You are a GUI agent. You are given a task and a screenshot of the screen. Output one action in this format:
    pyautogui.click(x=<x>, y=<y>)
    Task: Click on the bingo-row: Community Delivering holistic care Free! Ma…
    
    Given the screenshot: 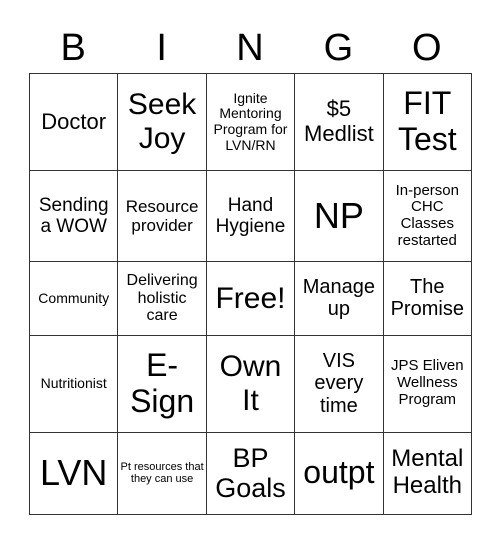 What is the action you would take?
    pyautogui.click(x=250, y=298)
    